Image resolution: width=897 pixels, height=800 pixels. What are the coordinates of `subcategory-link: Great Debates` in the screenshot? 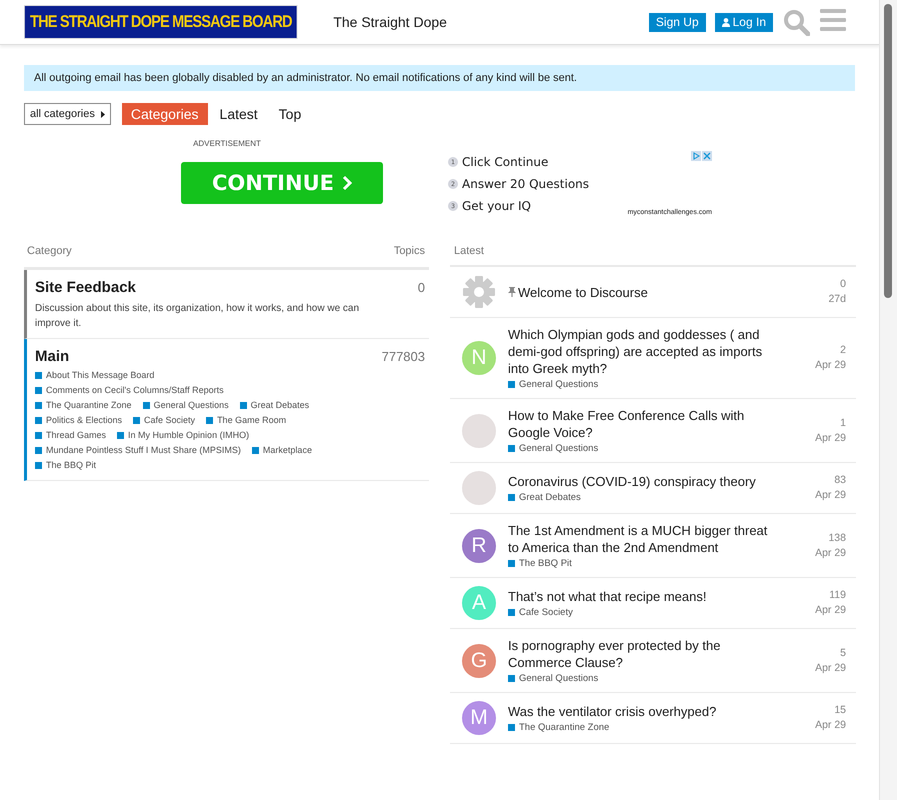 It's located at (275, 405).